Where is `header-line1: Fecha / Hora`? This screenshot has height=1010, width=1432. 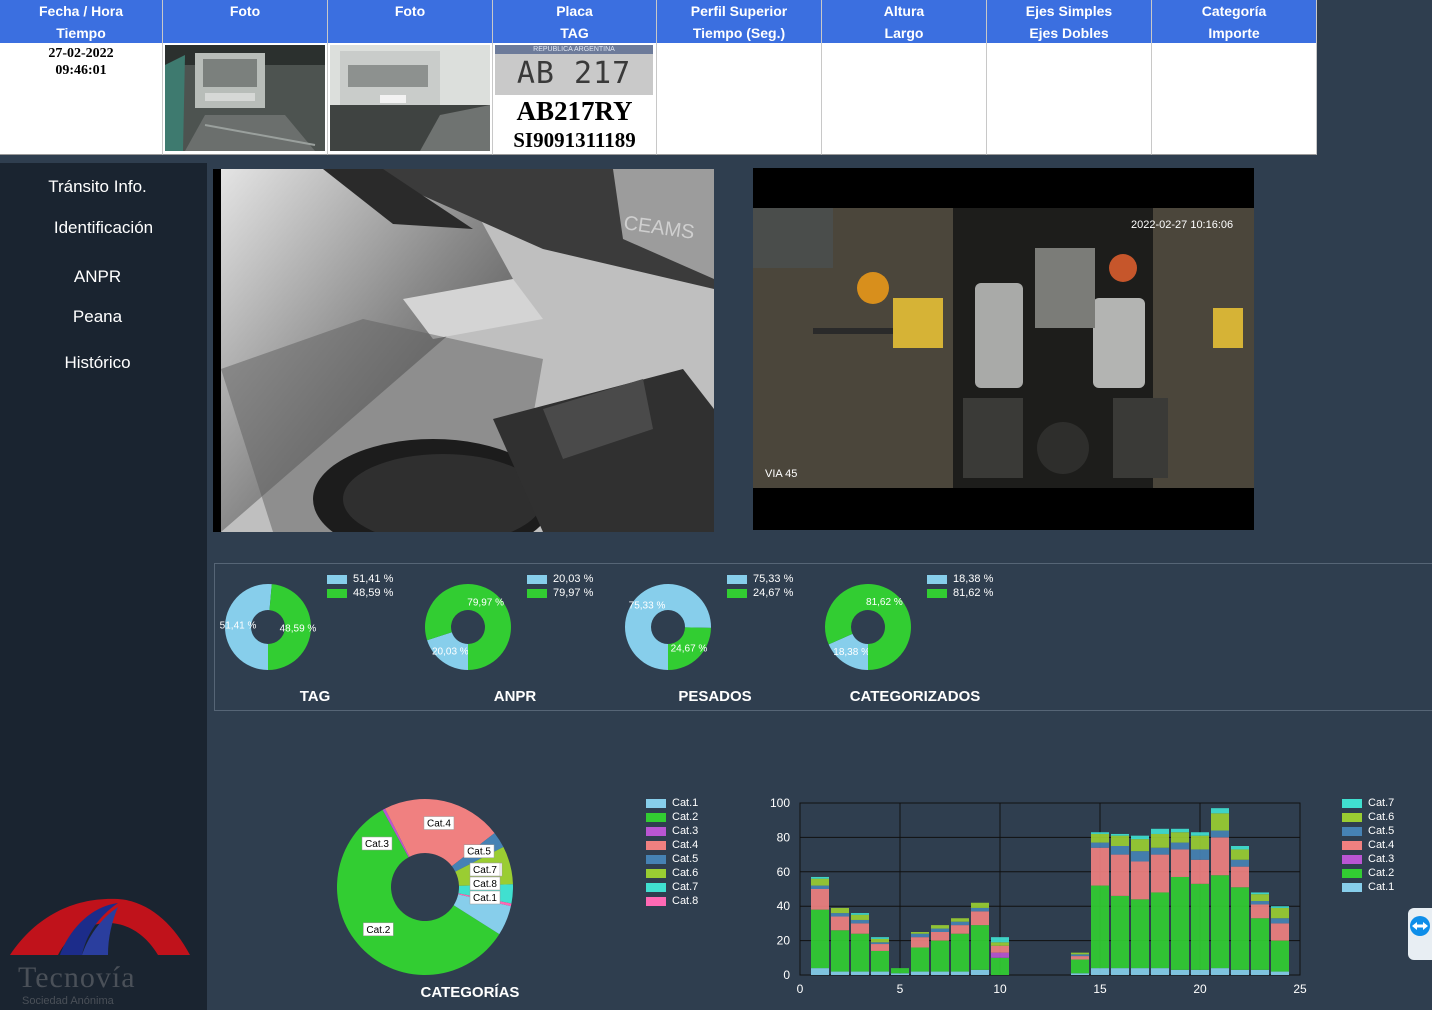
header-line1: Fecha / Hora is located at coordinates (81, 11).